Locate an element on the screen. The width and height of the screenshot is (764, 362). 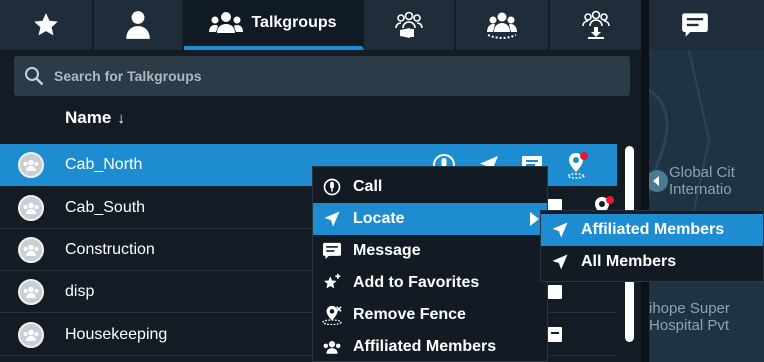
submenu-item-all-members: All Members is located at coordinates (652, 262).